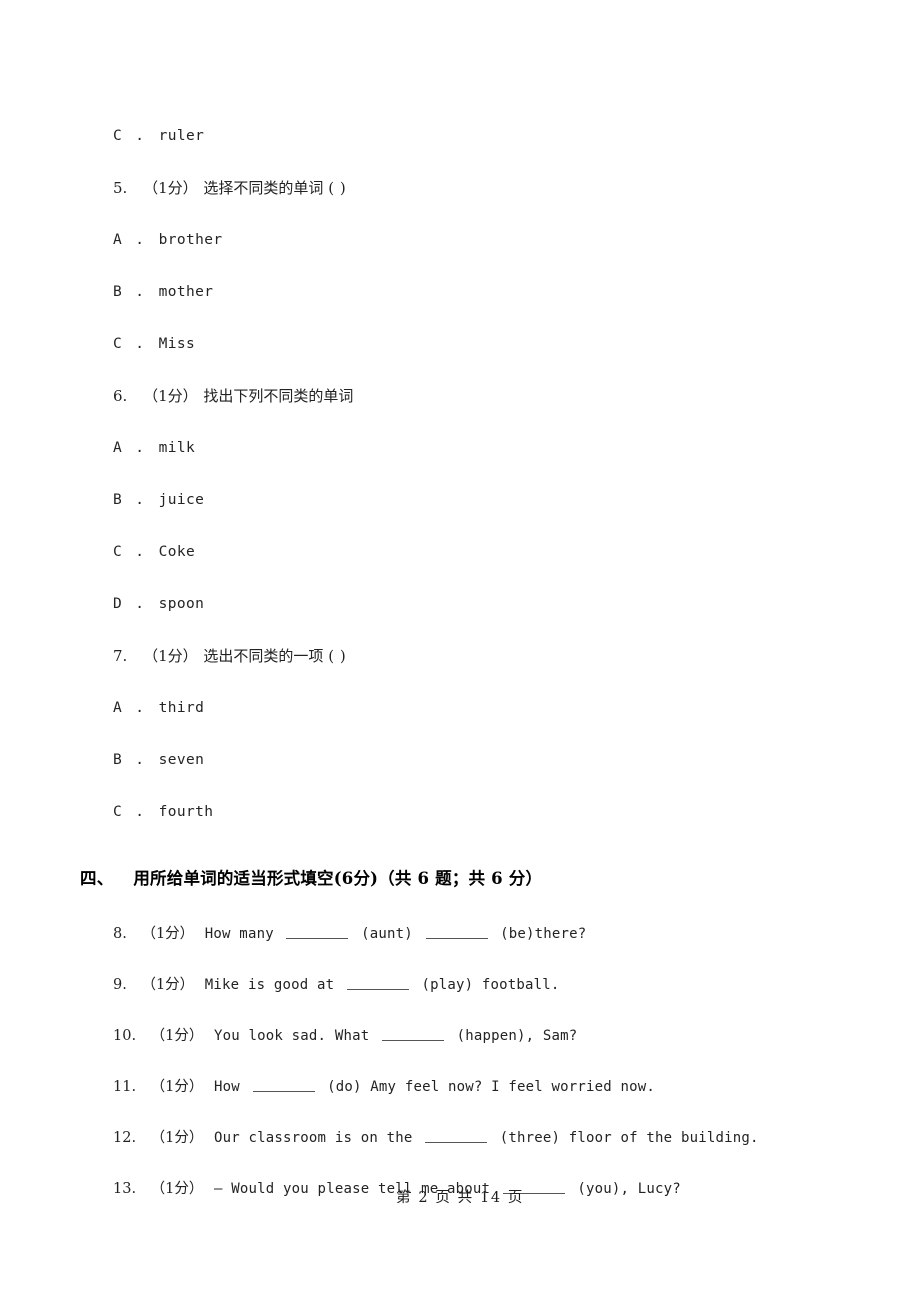 This screenshot has height=1302, width=920. I want to click on section-heading: 四、 用所给单词的适当形式填空(6分)（共 6 题；共 6 分）, so click(500, 879).